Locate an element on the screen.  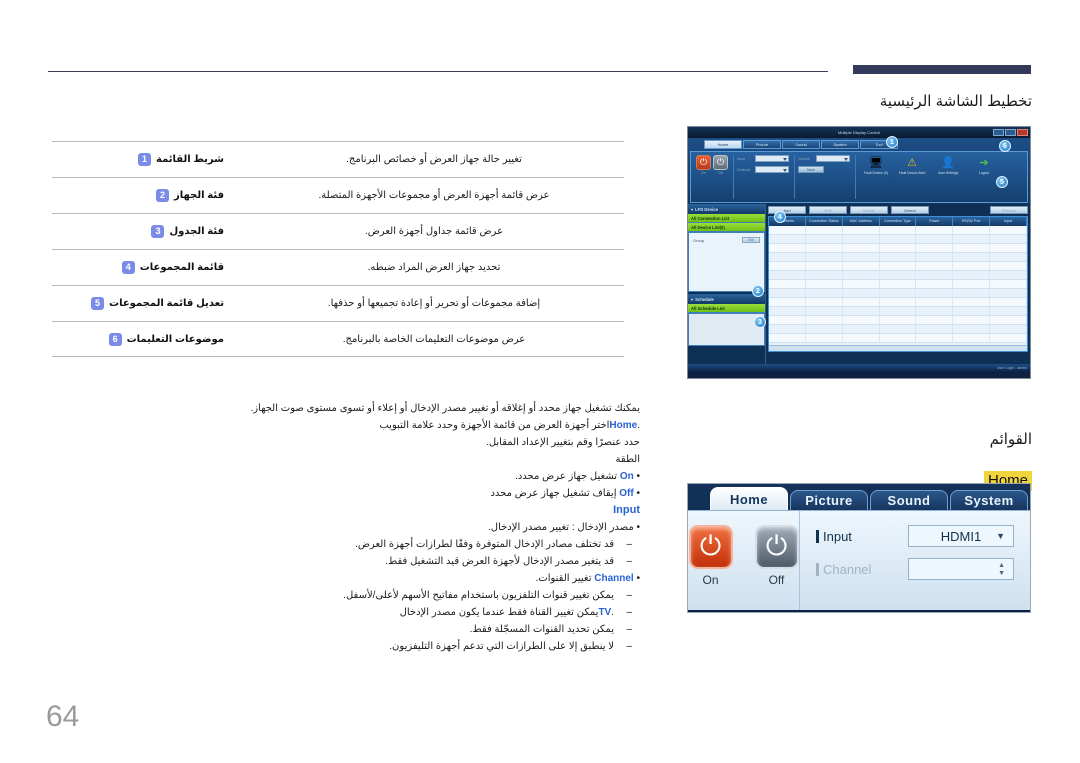
mdc-tab-system: System is located at coordinates (840, 144).